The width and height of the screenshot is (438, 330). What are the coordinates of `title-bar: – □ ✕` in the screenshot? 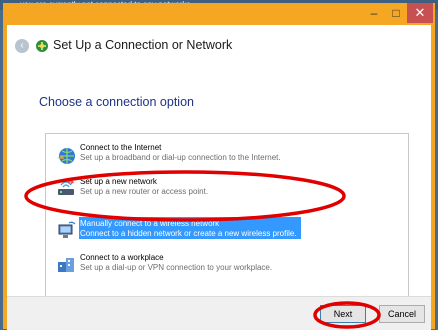 It's located at (219, 14).